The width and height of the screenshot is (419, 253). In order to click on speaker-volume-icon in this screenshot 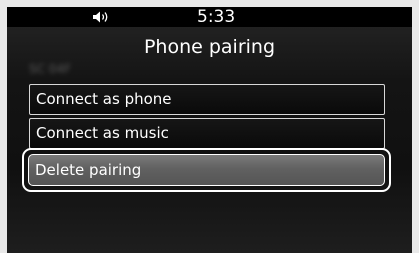, I will do `click(100, 17)`.